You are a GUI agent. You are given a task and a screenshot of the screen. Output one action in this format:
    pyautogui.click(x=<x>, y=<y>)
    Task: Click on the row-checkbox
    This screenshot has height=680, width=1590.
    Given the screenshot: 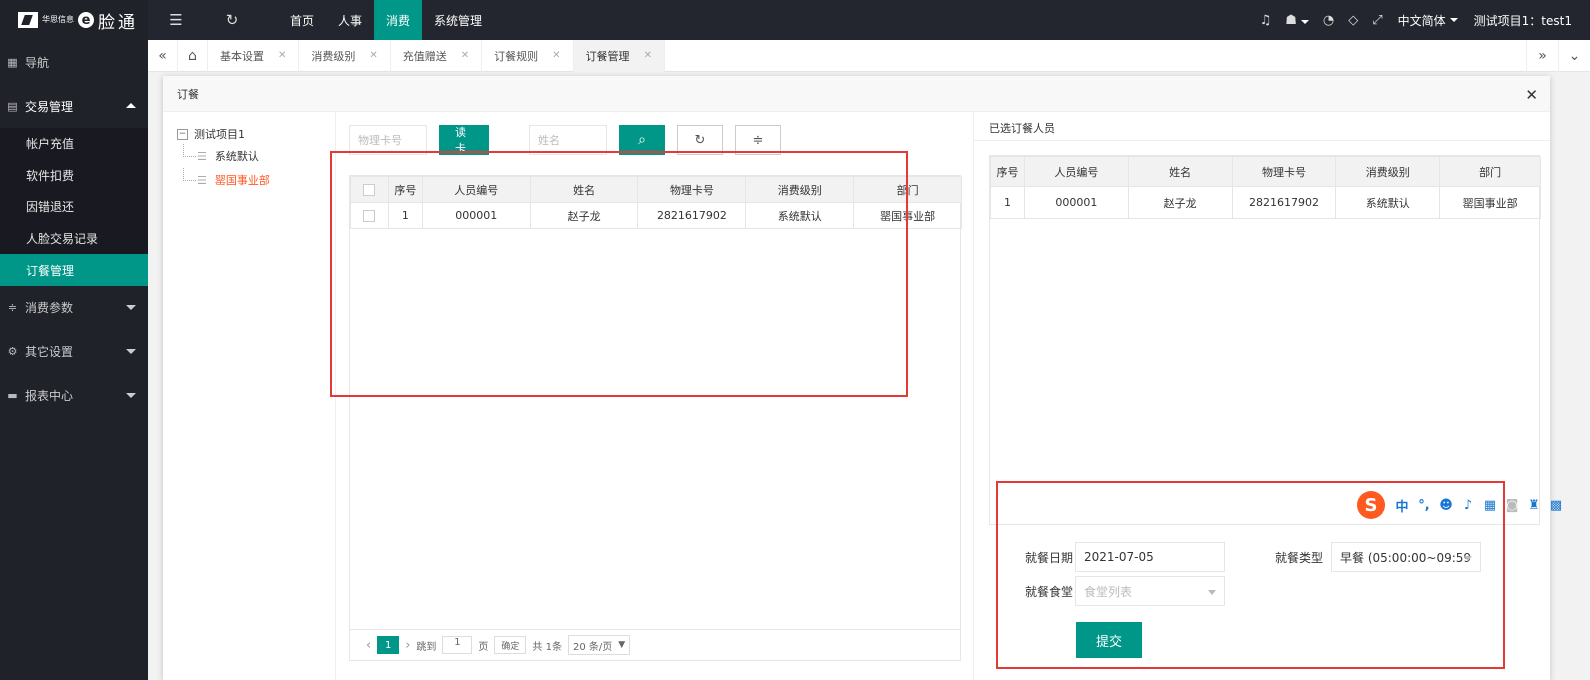 What is the action you would take?
    pyautogui.click(x=369, y=216)
    